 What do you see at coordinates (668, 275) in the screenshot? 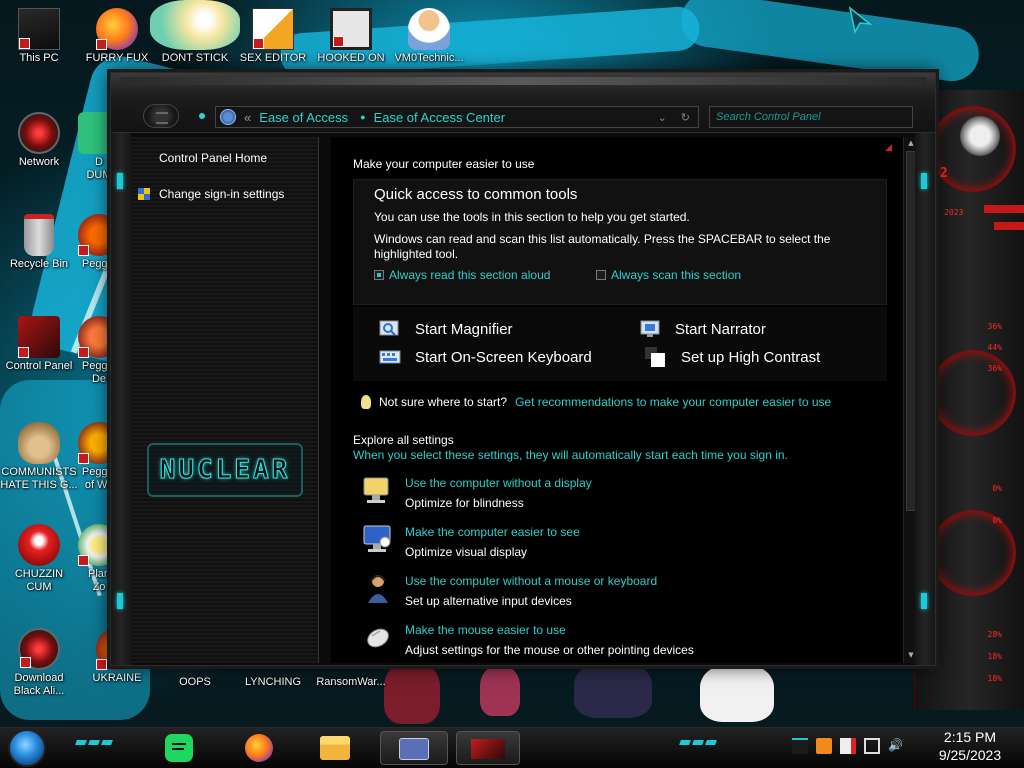
I see `always-scan-checkbox: Always scan this section` at bounding box center [668, 275].